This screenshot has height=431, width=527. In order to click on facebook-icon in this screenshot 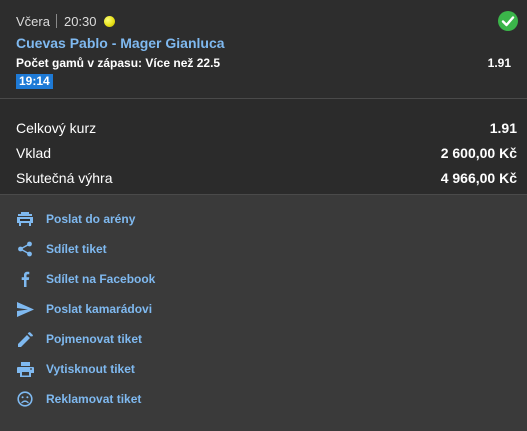, I will do `click(25, 279)`.